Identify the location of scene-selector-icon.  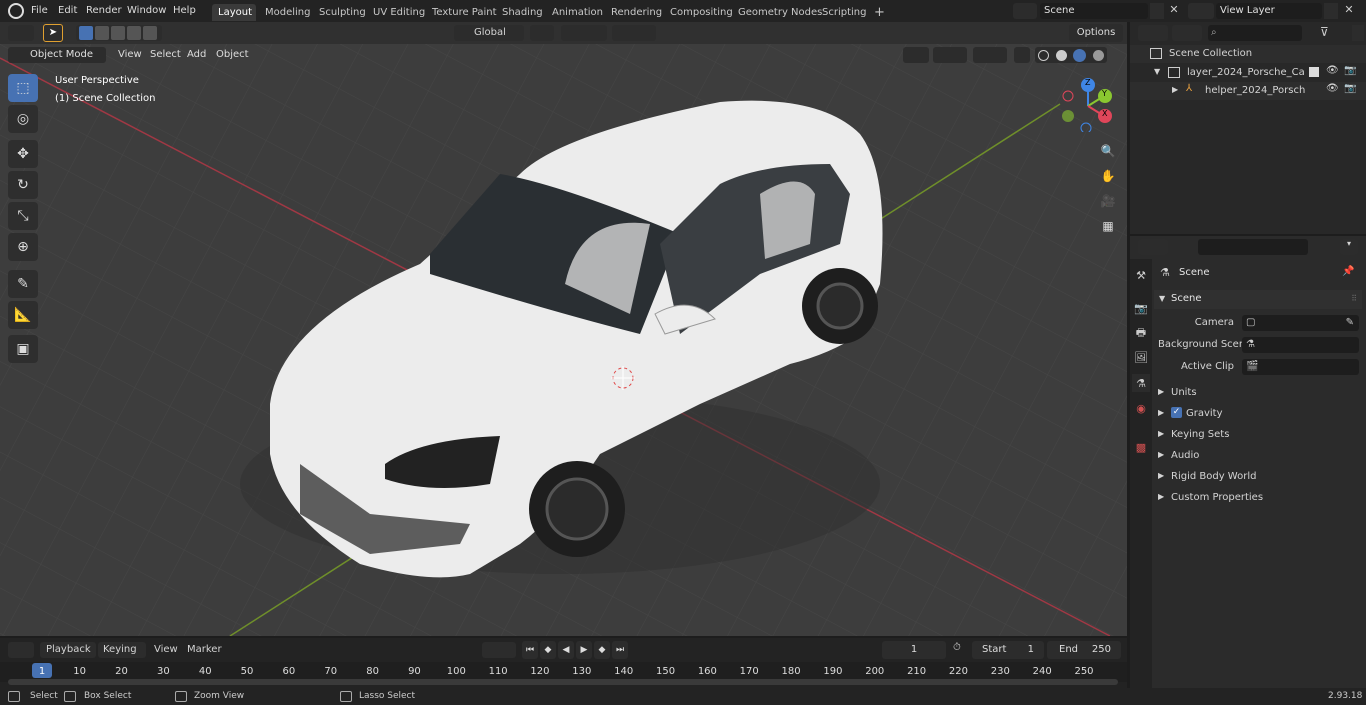
(1025, 11).